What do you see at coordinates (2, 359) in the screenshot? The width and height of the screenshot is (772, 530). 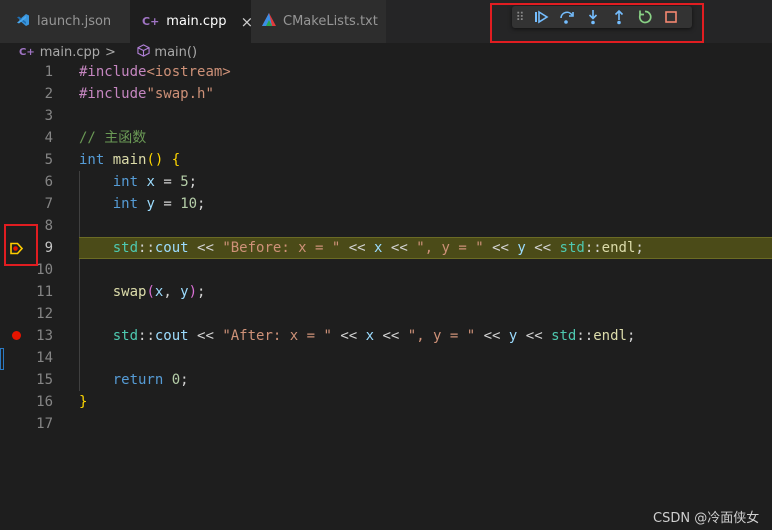 I see `gutter-marker` at bounding box center [2, 359].